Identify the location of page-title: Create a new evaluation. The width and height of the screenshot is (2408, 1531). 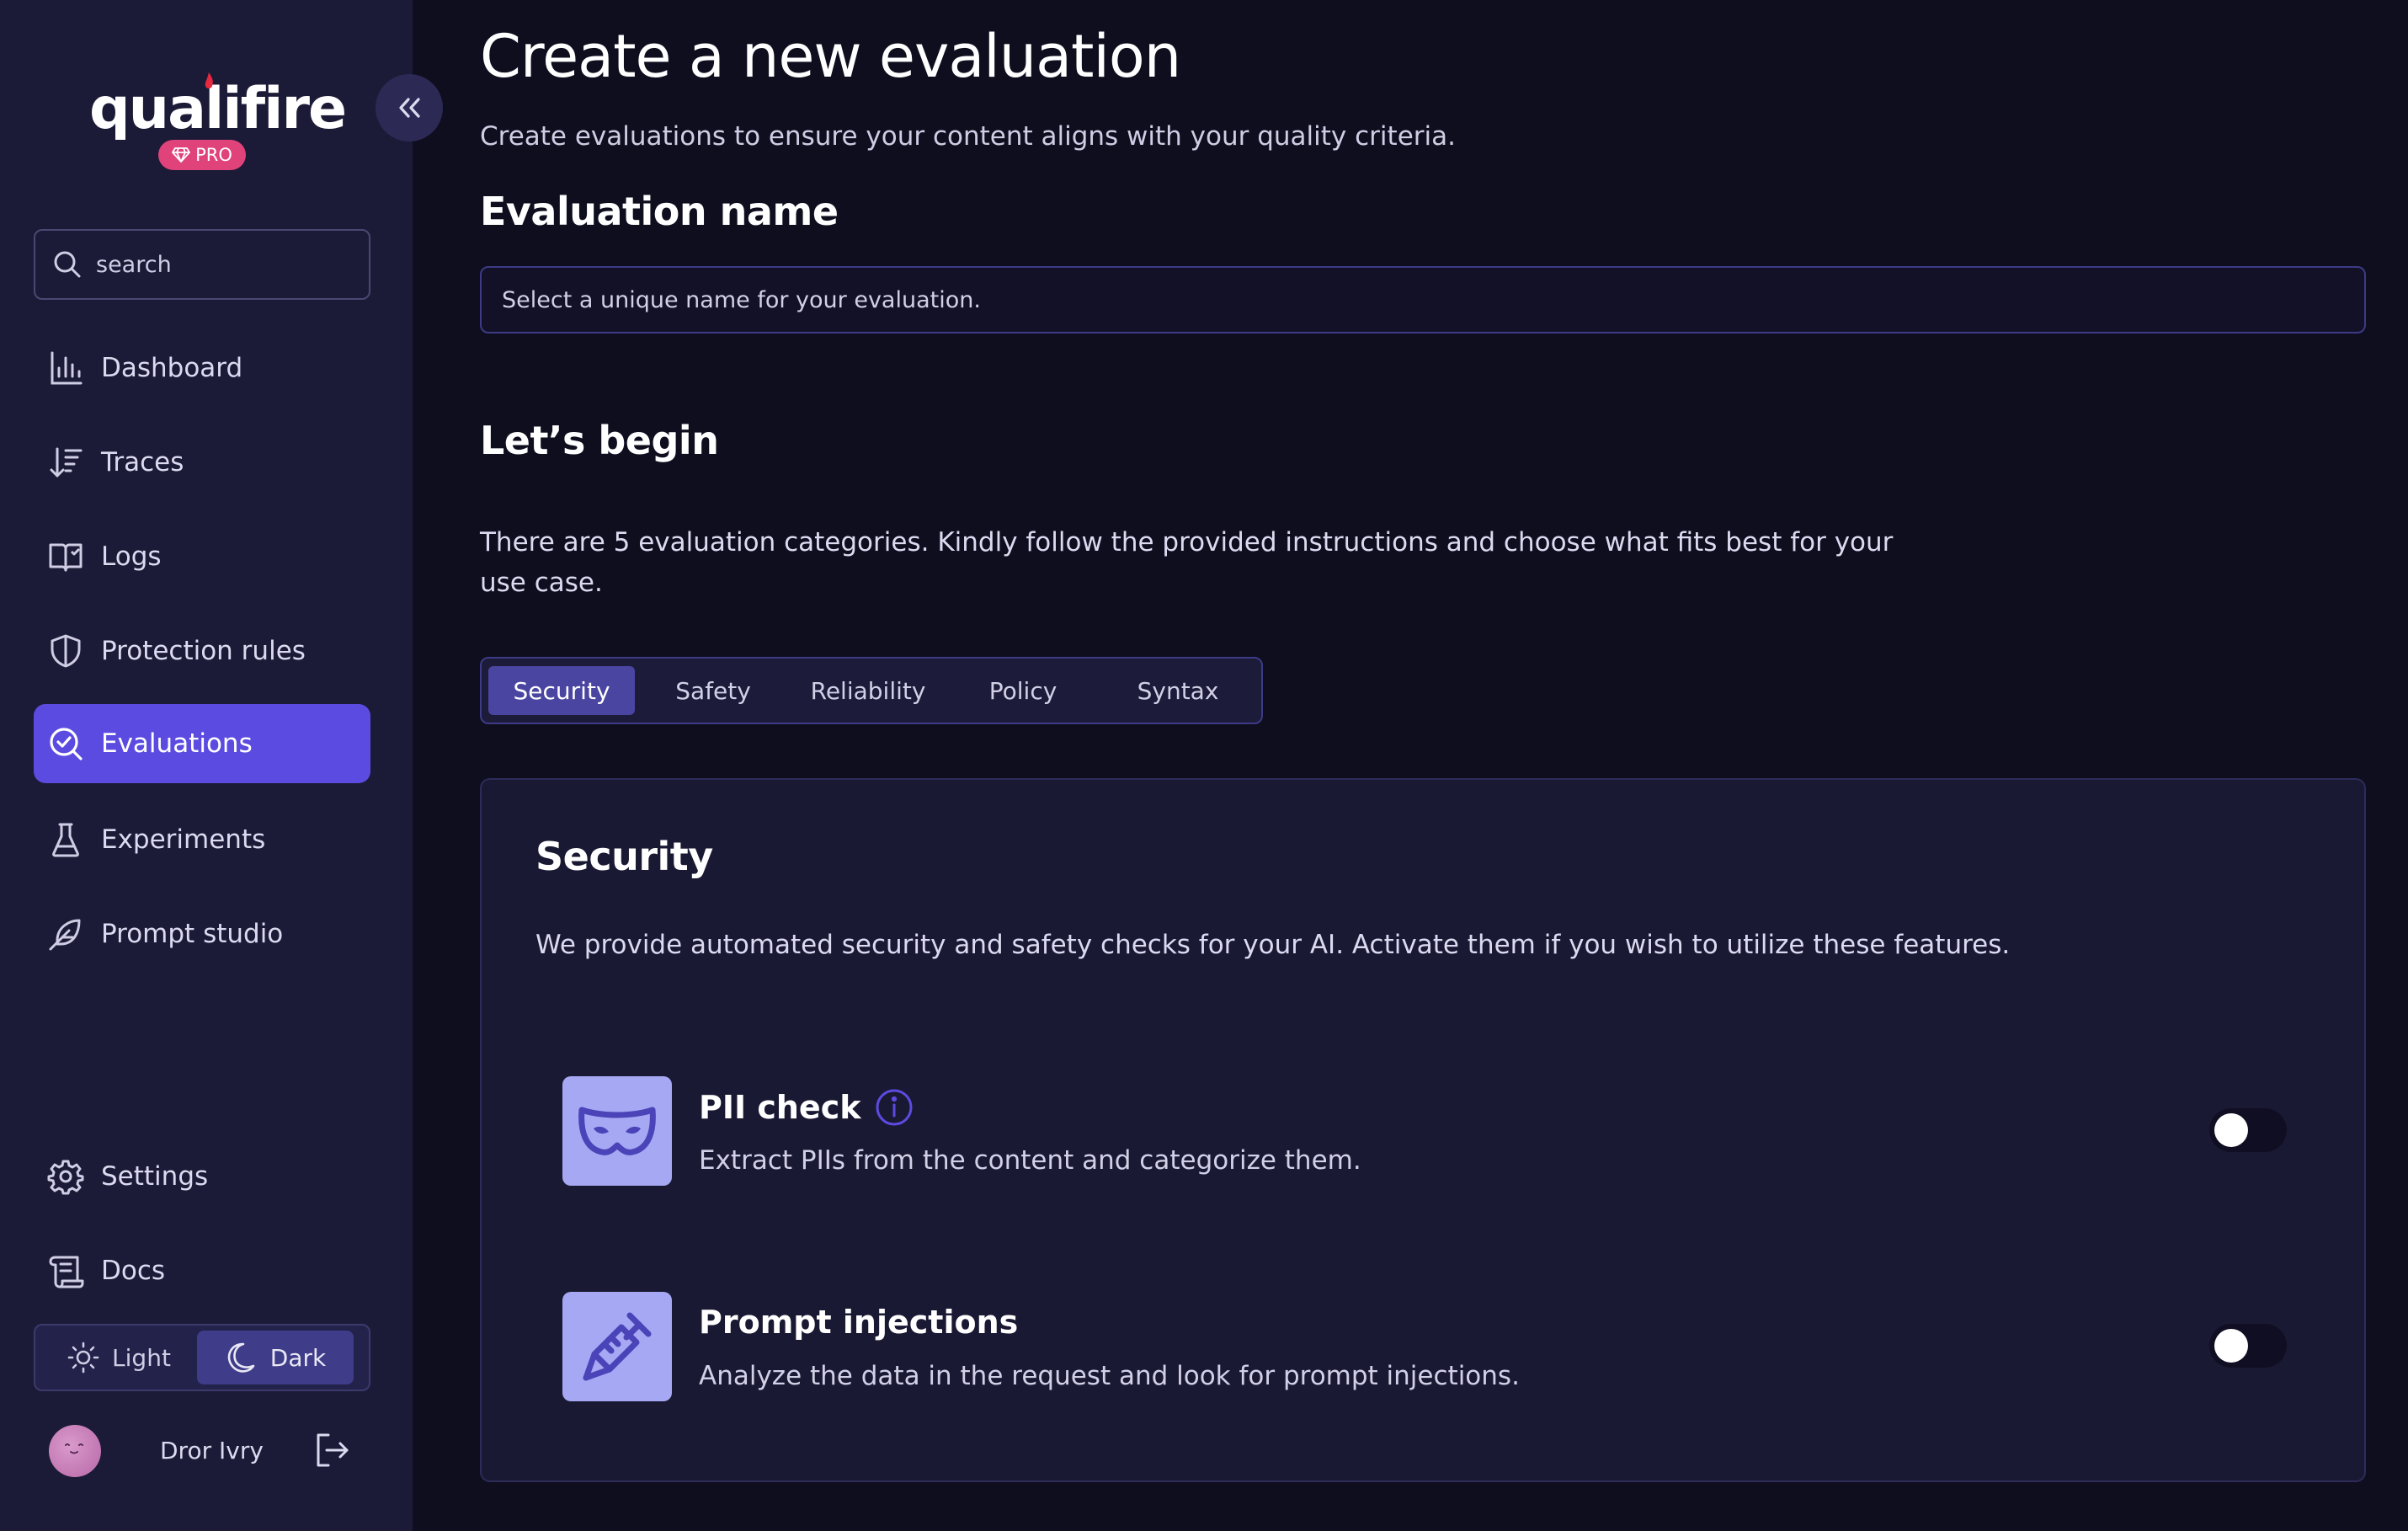
(830, 56).